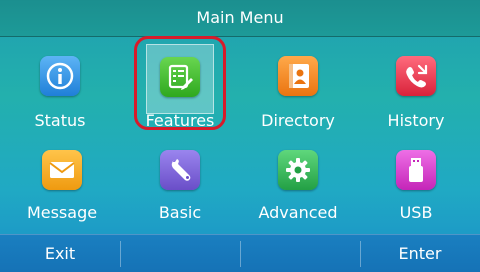 This screenshot has height=272, width=480. I want to click on menu-item-label: Advanced, so click(298, 212).